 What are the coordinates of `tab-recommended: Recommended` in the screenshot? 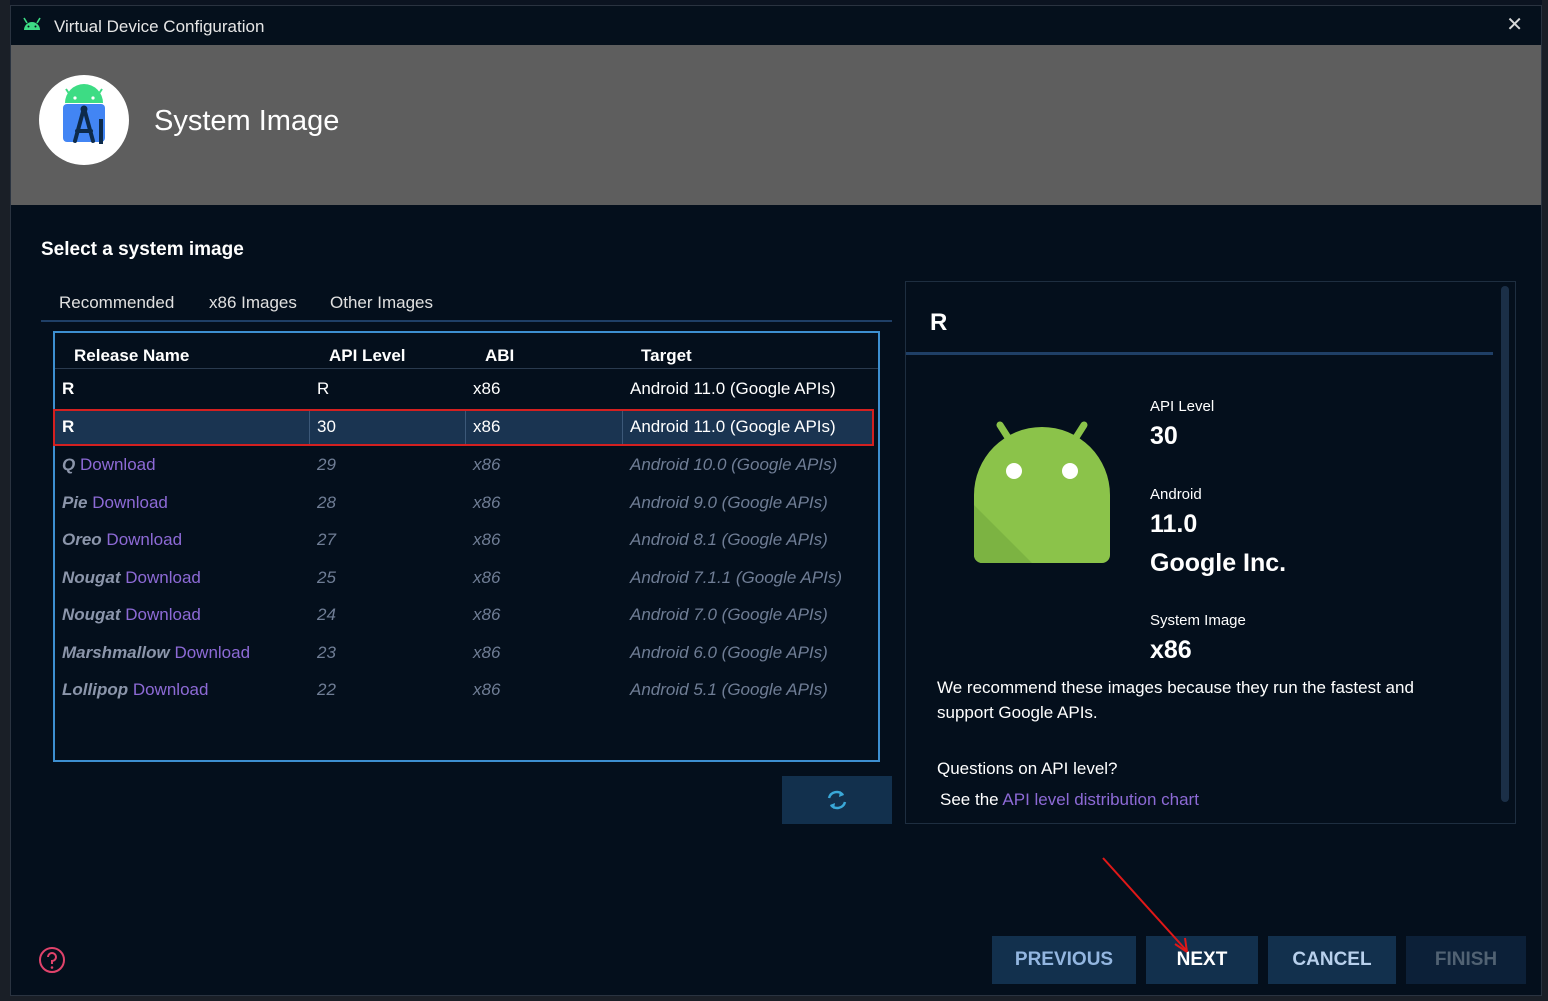 It's located at (116, 303).